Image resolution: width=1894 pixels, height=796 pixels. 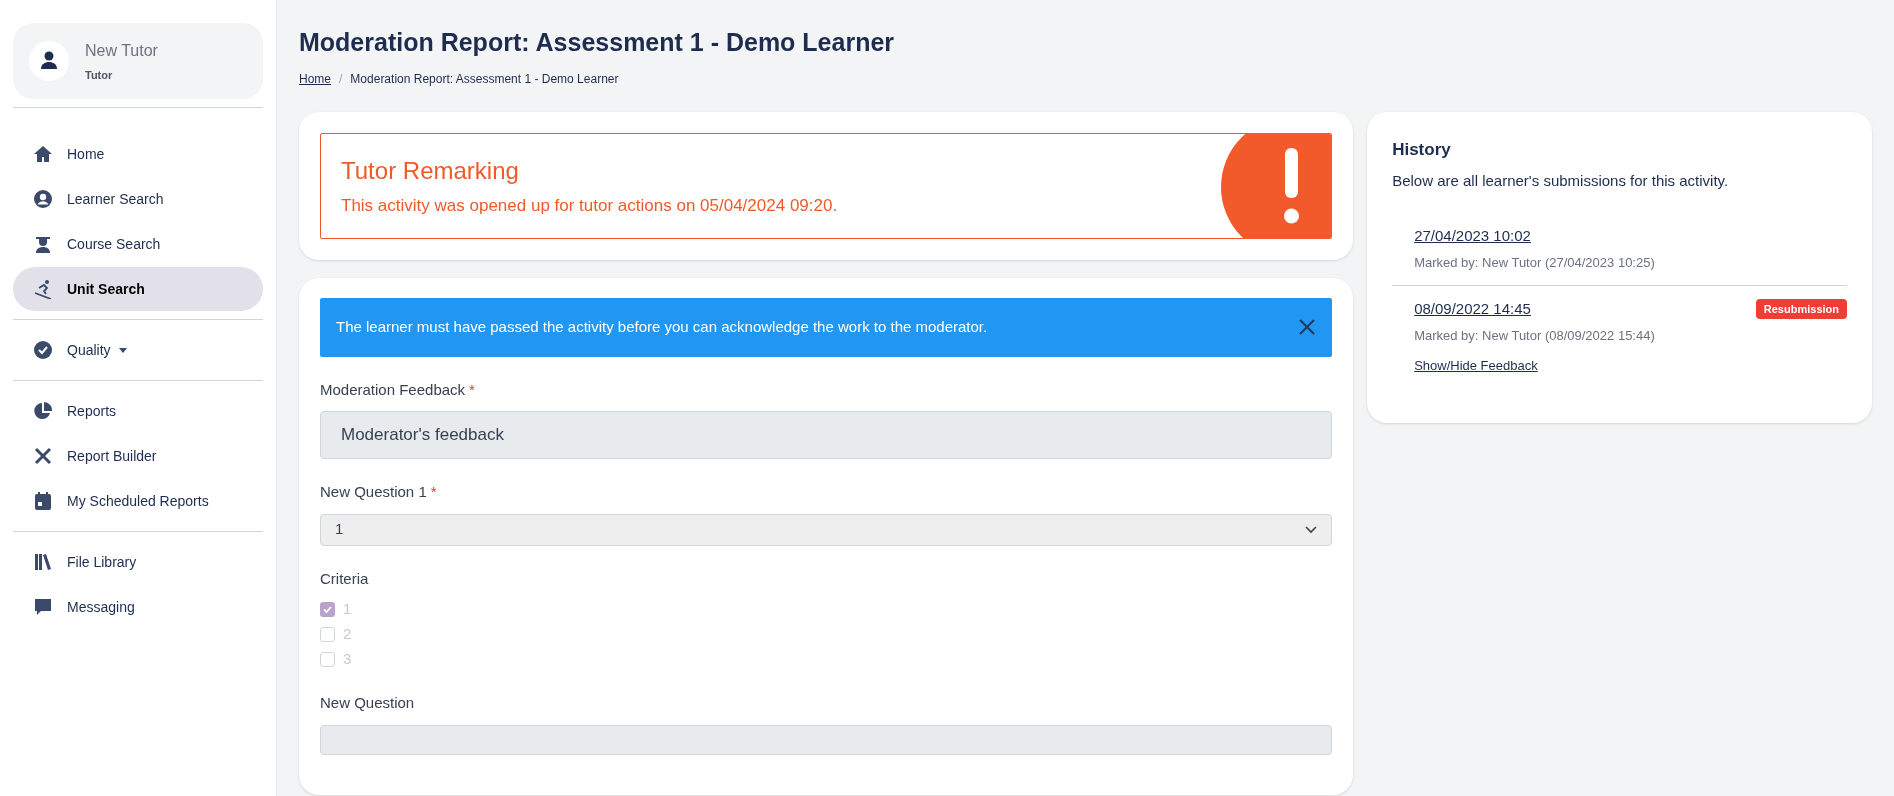 I want to click on history-title: History, so click(x=1422, y=149).